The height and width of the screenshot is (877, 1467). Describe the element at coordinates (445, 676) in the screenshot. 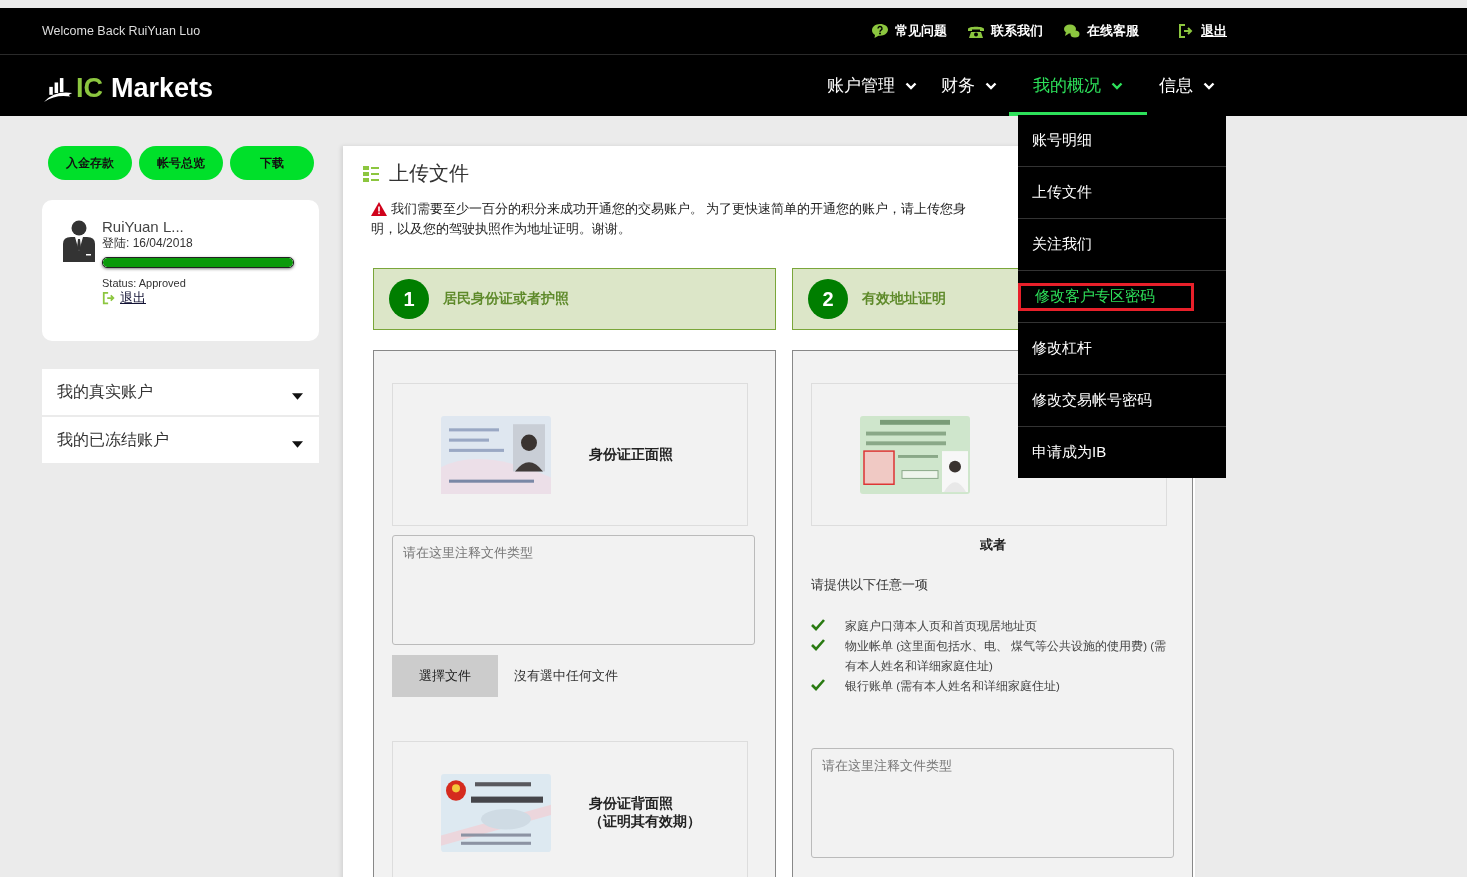

I see `choose-file-button: 選擇文件` at that location.